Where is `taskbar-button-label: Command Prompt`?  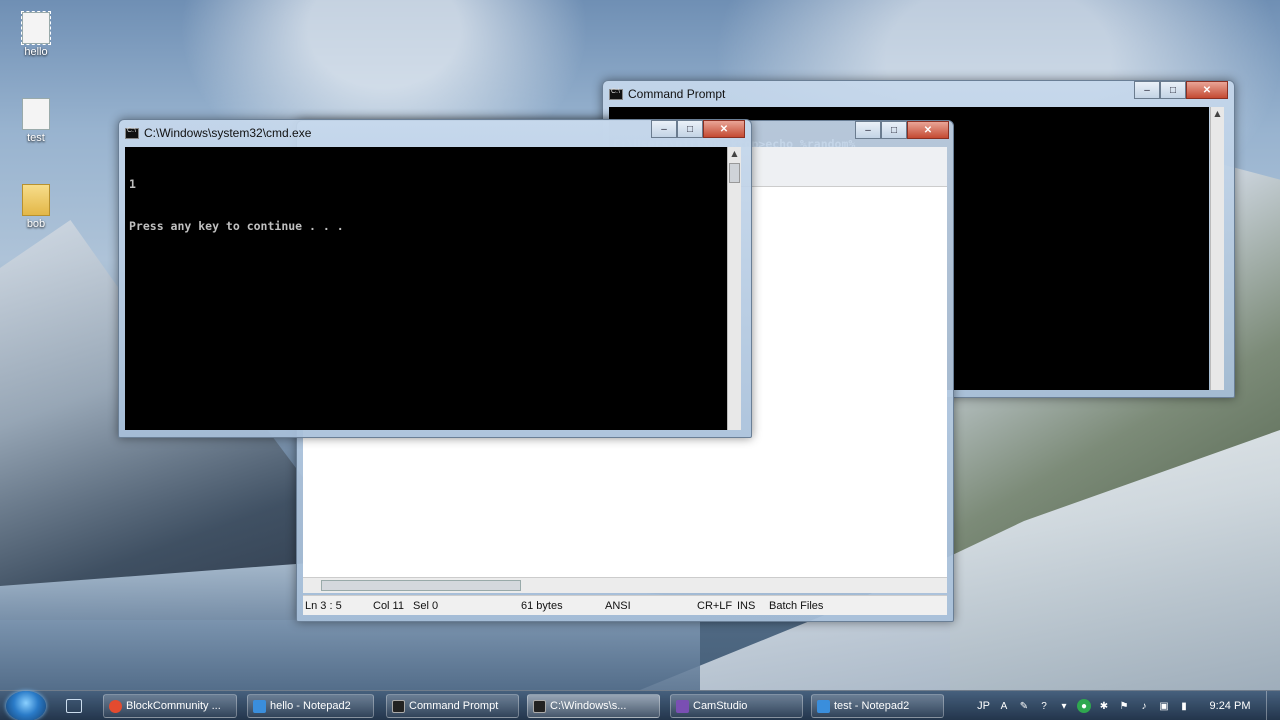
taskbar-button-label: Command Prompt is located at coordinates (454, 706).